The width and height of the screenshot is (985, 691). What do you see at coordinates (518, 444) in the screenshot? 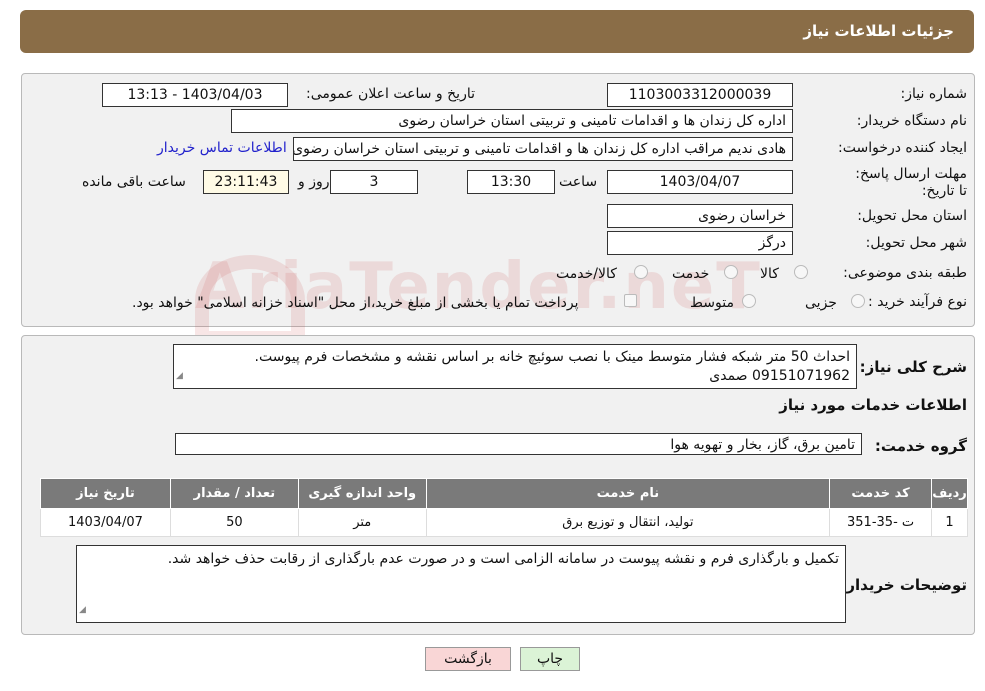
I see `service-group-field: تامین برق، گاز، بخار و تهویه هوا` at bounding box center [518, 444].